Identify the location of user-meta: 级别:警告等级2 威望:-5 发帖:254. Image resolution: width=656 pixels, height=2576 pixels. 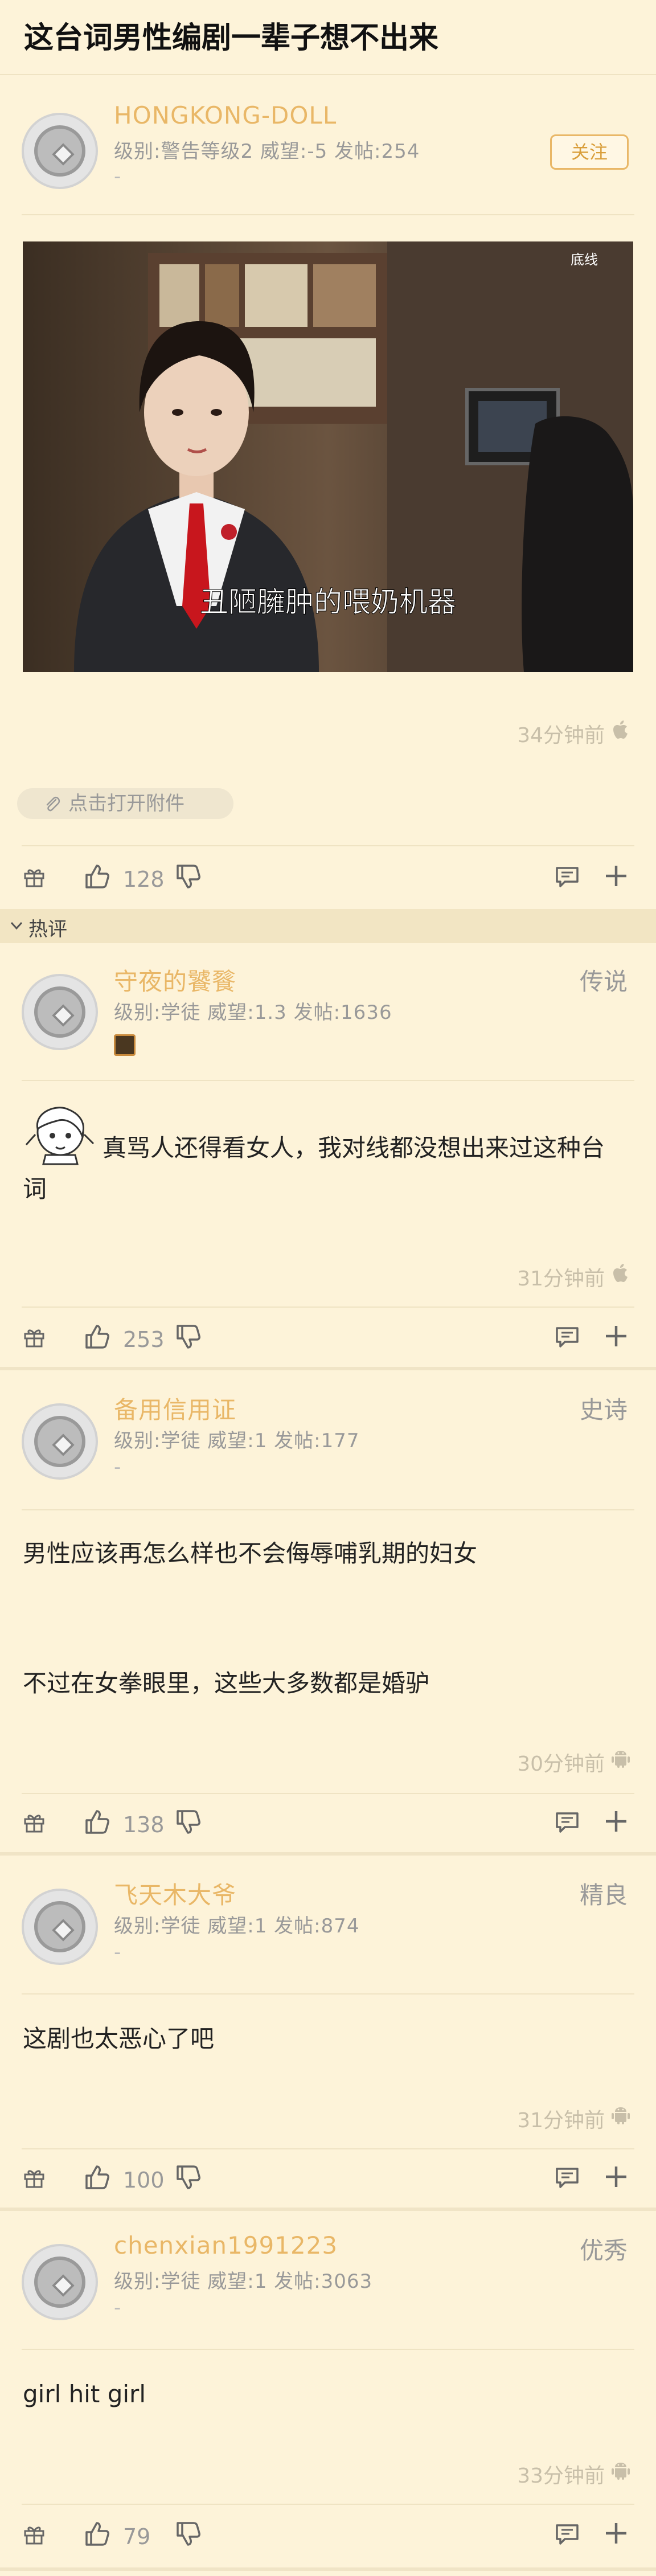
(267, 151).